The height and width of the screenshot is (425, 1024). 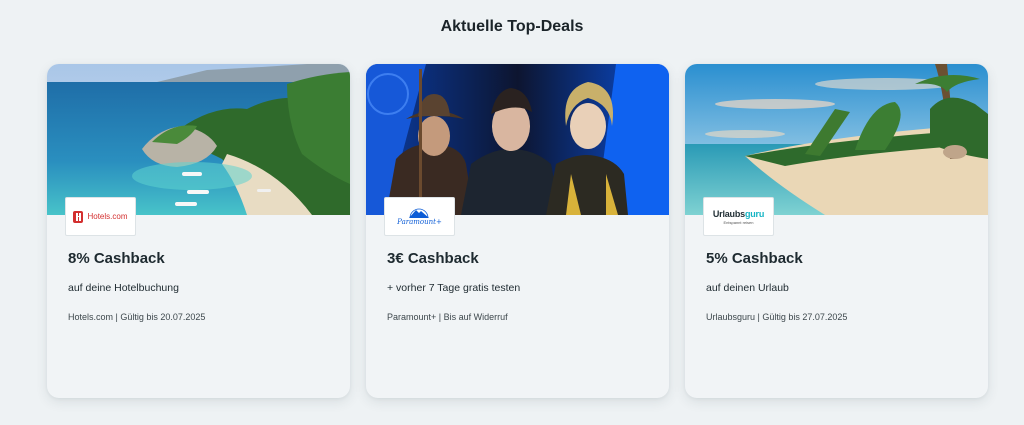 What do you see at coordinates (123, 288) in the screenshot?
I see `deal-description: auf deine Hotelbuchung` at bounding box center [123, 288].